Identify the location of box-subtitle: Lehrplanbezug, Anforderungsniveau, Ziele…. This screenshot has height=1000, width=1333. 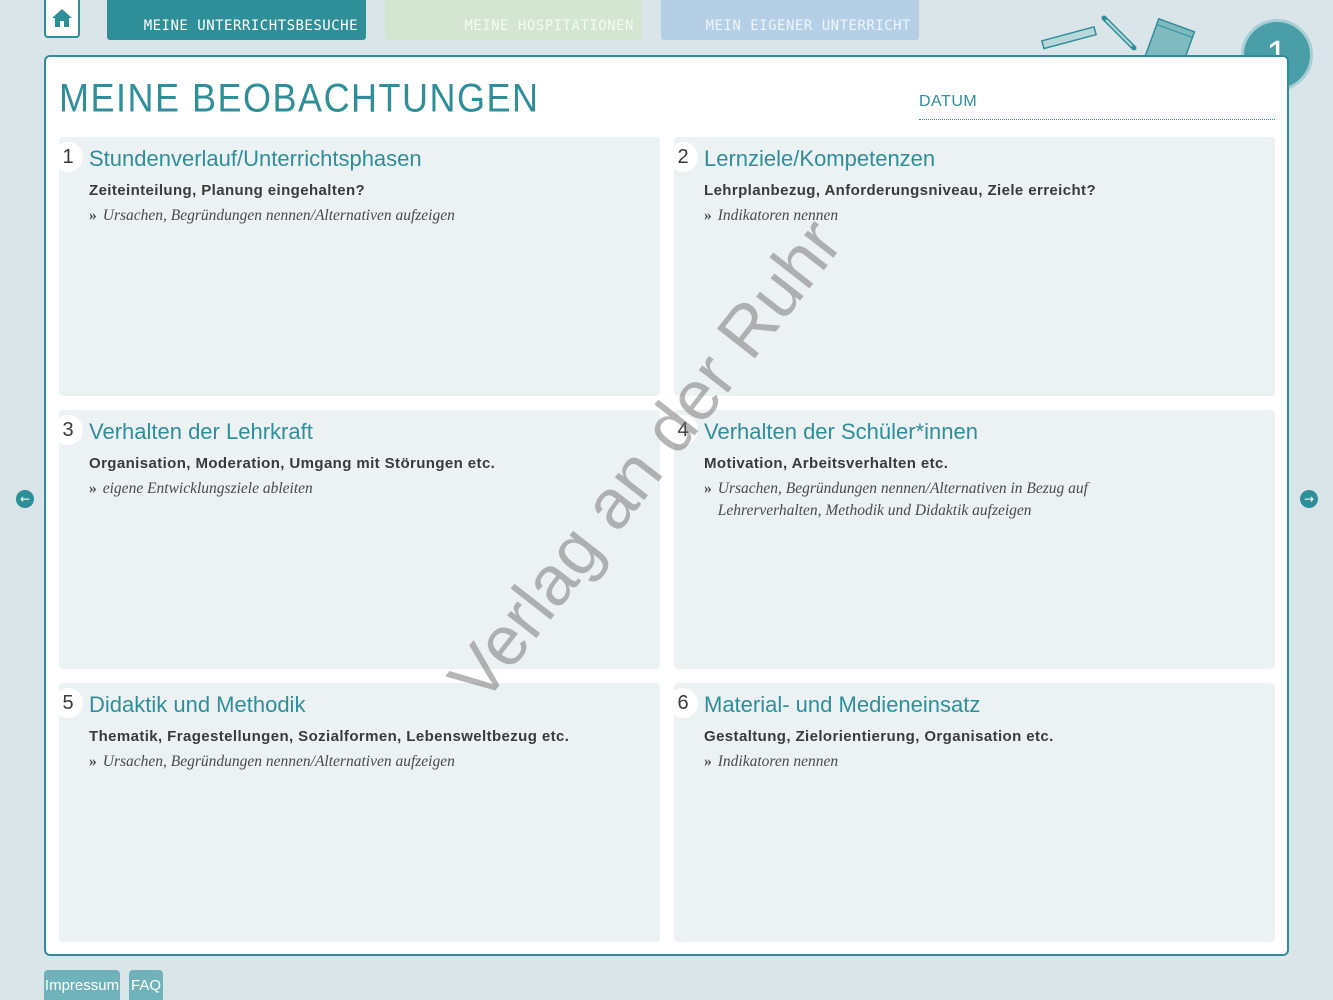
(900, 190).